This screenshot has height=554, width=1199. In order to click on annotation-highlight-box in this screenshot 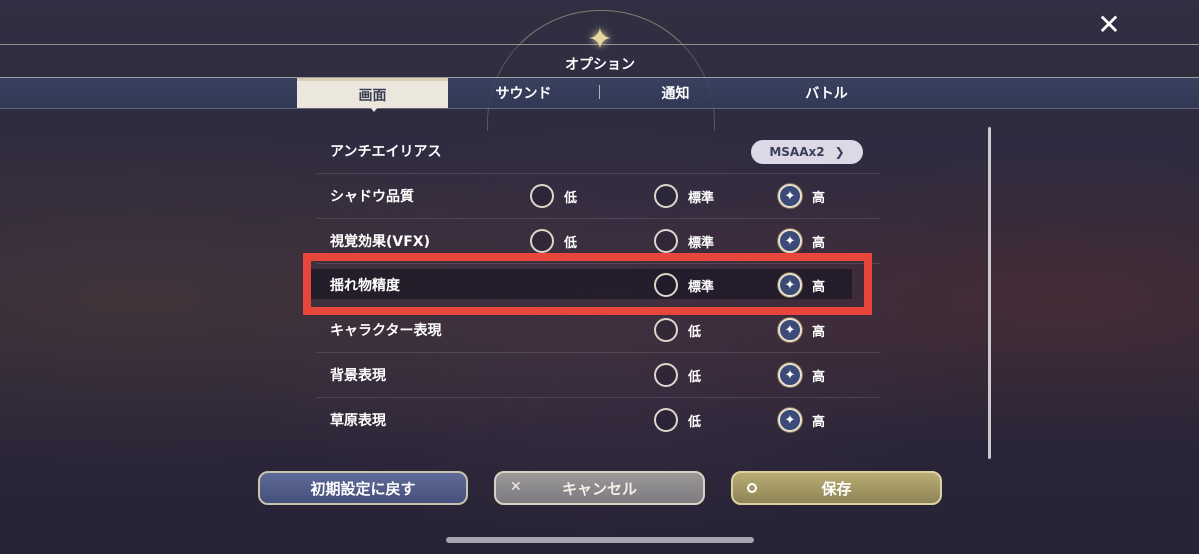, I will do `click(587, 284)`.